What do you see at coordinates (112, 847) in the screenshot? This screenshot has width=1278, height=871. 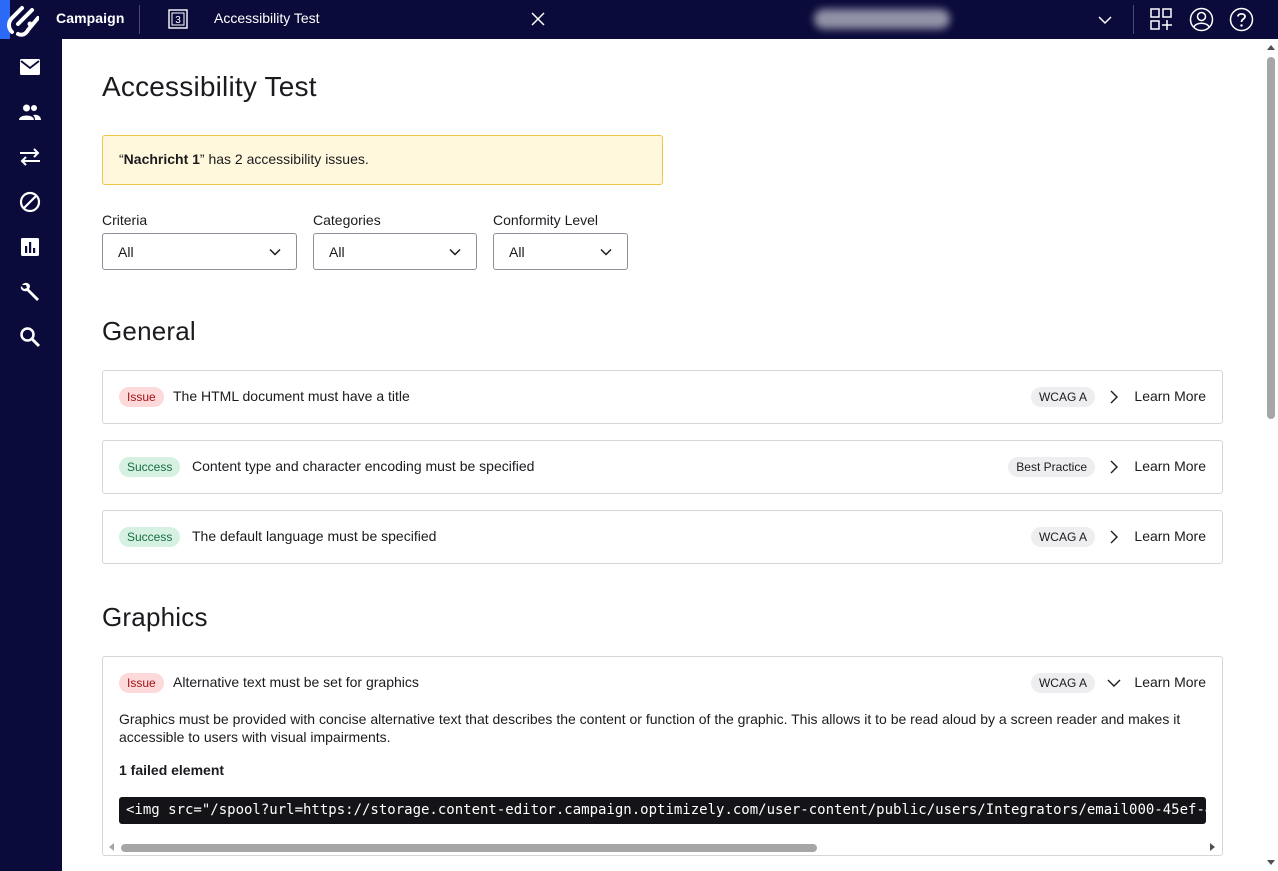 I see `scroll-left-icon` at bounding box center [112, 847].